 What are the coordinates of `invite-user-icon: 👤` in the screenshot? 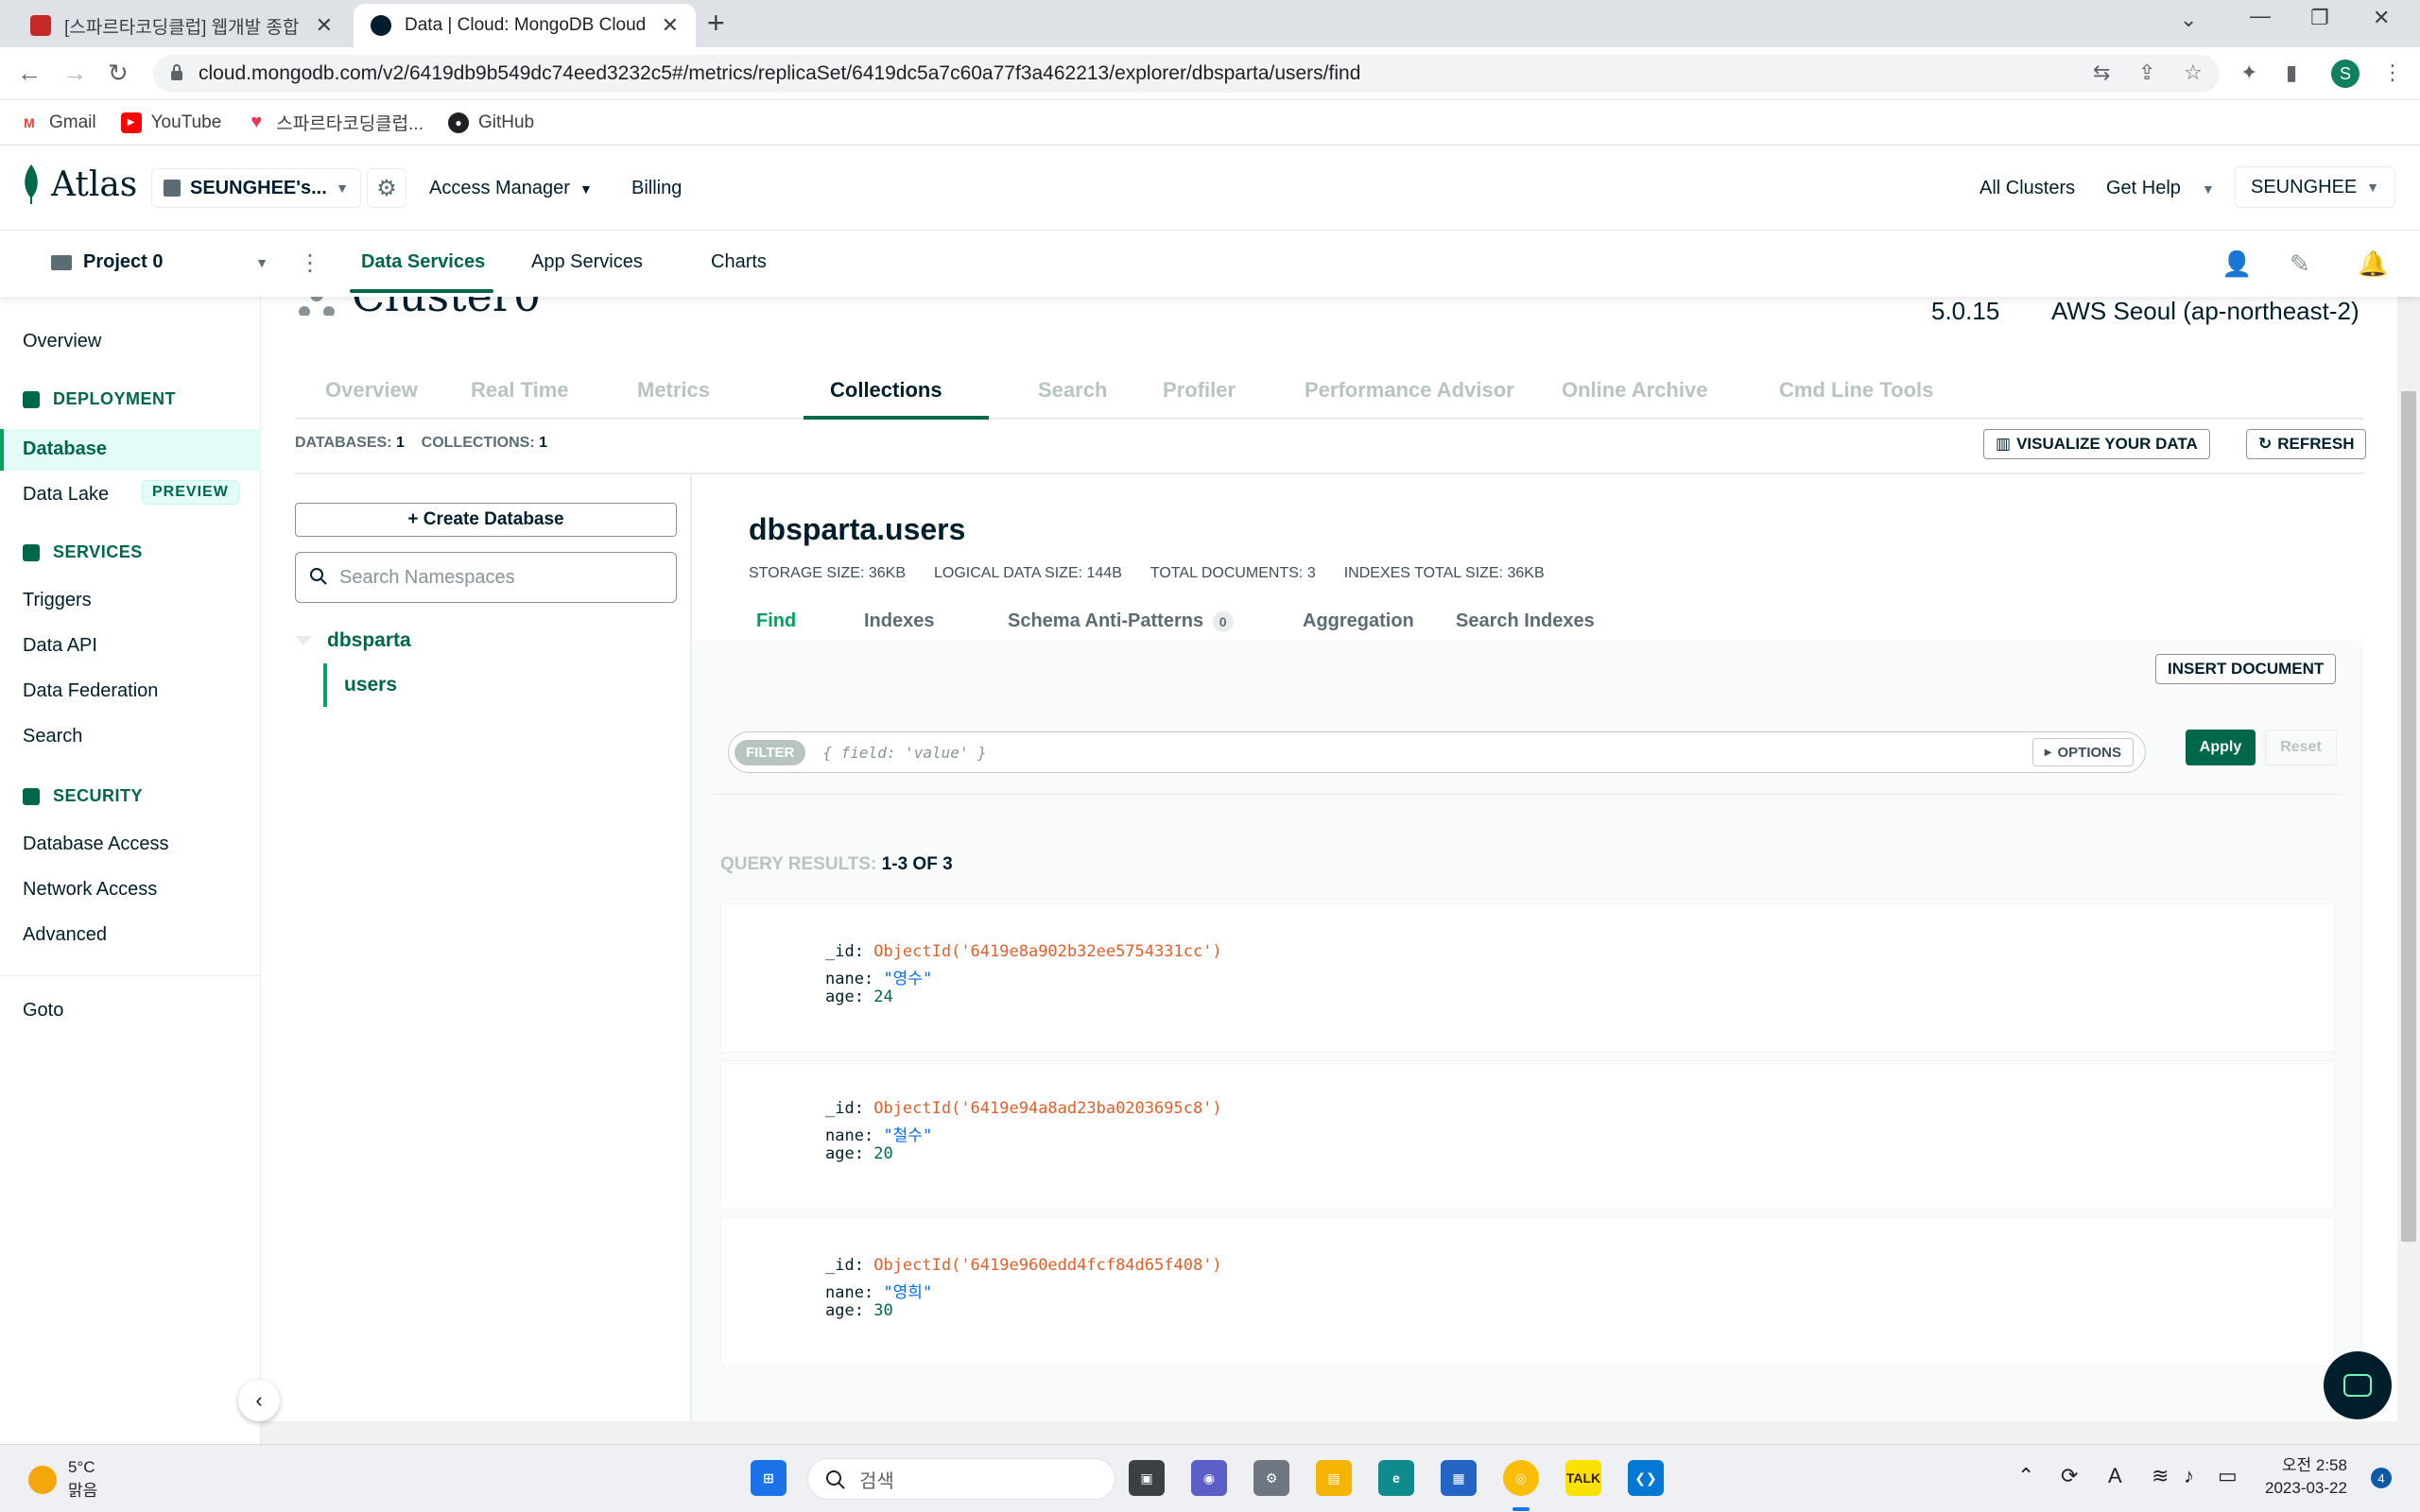 It's located at (2236, 264).